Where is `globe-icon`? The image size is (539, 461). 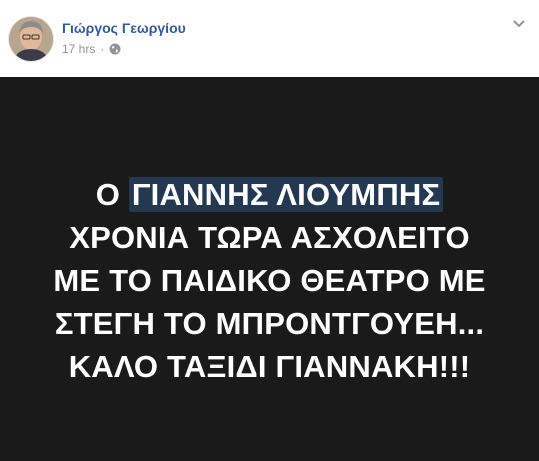 globe-icon is located at coordinates (115, 49).